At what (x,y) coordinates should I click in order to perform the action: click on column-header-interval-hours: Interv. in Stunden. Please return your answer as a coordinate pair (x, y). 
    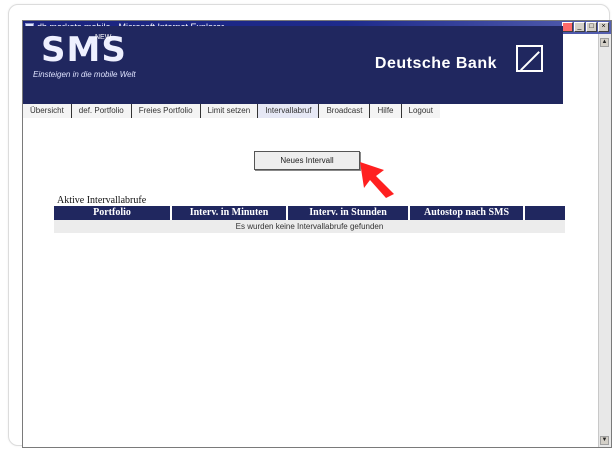
    Looking at the image, I should click on (349, 213).